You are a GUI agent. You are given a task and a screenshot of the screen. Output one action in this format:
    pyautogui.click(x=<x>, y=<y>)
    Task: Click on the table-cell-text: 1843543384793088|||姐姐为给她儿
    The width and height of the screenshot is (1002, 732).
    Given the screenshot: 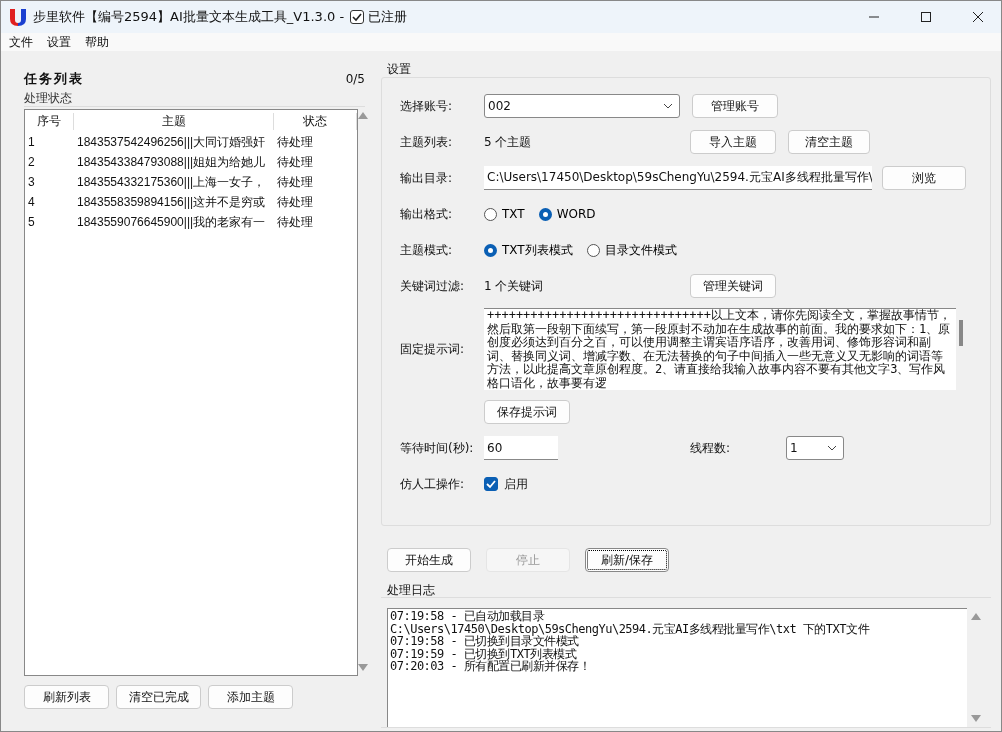 What is the action you would take?
    pyautogui.click(x=171, y=162)
    